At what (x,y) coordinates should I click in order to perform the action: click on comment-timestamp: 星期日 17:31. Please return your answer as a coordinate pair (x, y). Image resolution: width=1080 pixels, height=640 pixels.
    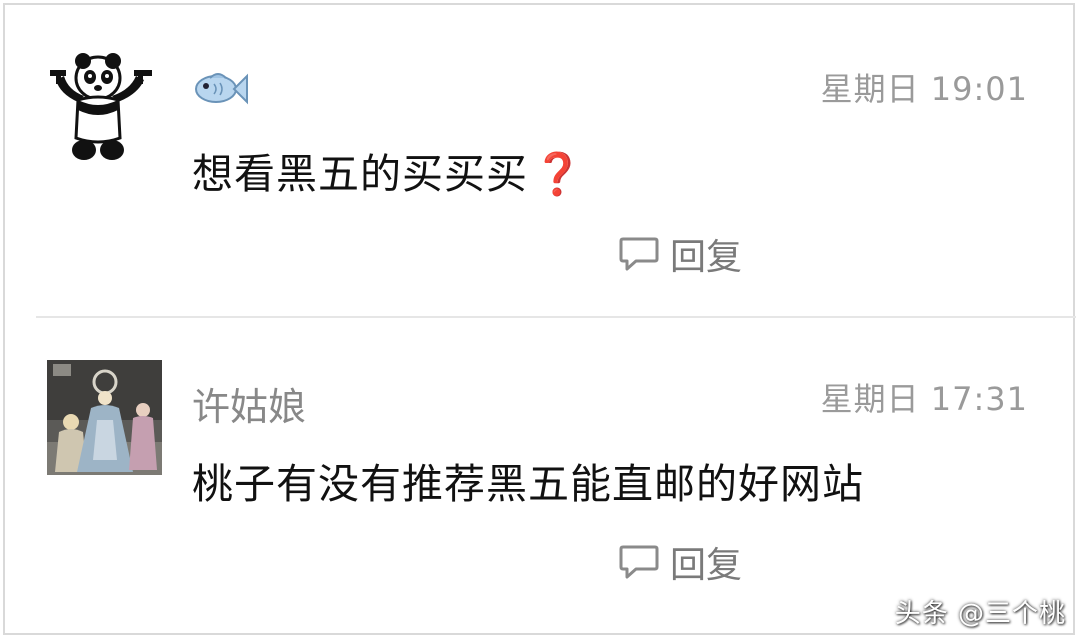
    Looking at the image, I should click on (924, 399).